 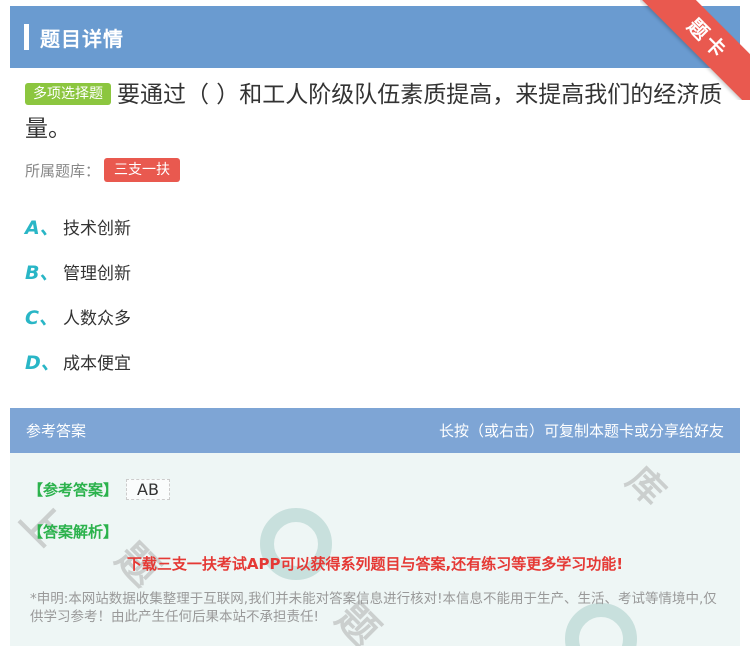 What do you see at coordinates (97, 363) in the screenshot?
I see `option-text: 成本便宜` at bounding box center [97, 363].